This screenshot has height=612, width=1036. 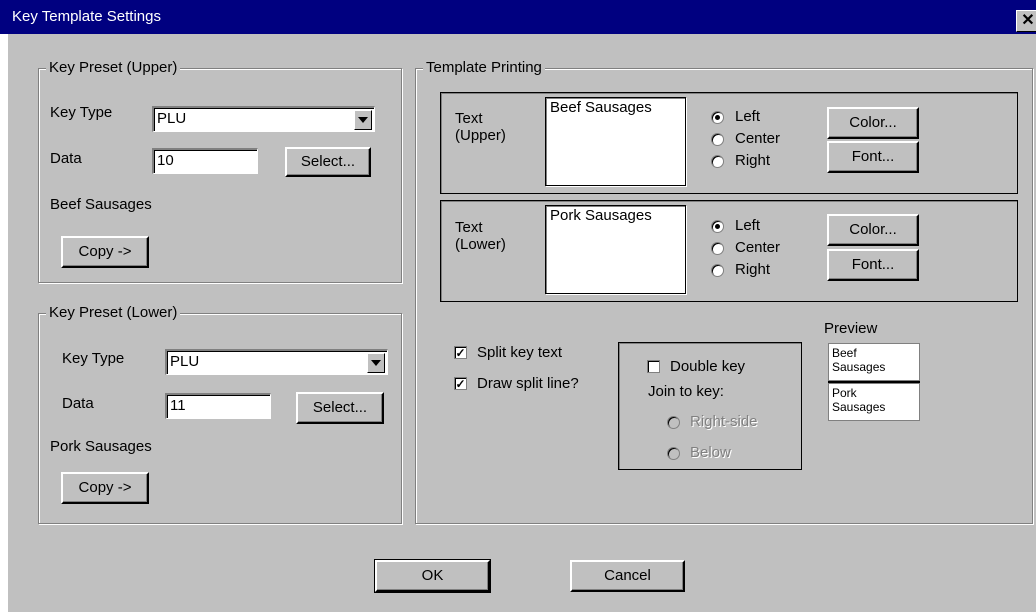 I want to click on lower-data-field: 11, so click(x=218, y=406).